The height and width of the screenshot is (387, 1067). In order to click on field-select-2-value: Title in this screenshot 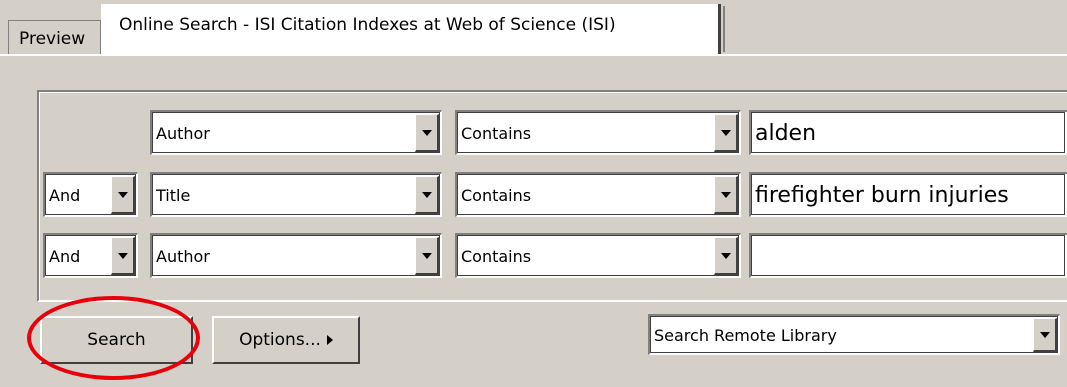, I will do `click(173, 195)`.